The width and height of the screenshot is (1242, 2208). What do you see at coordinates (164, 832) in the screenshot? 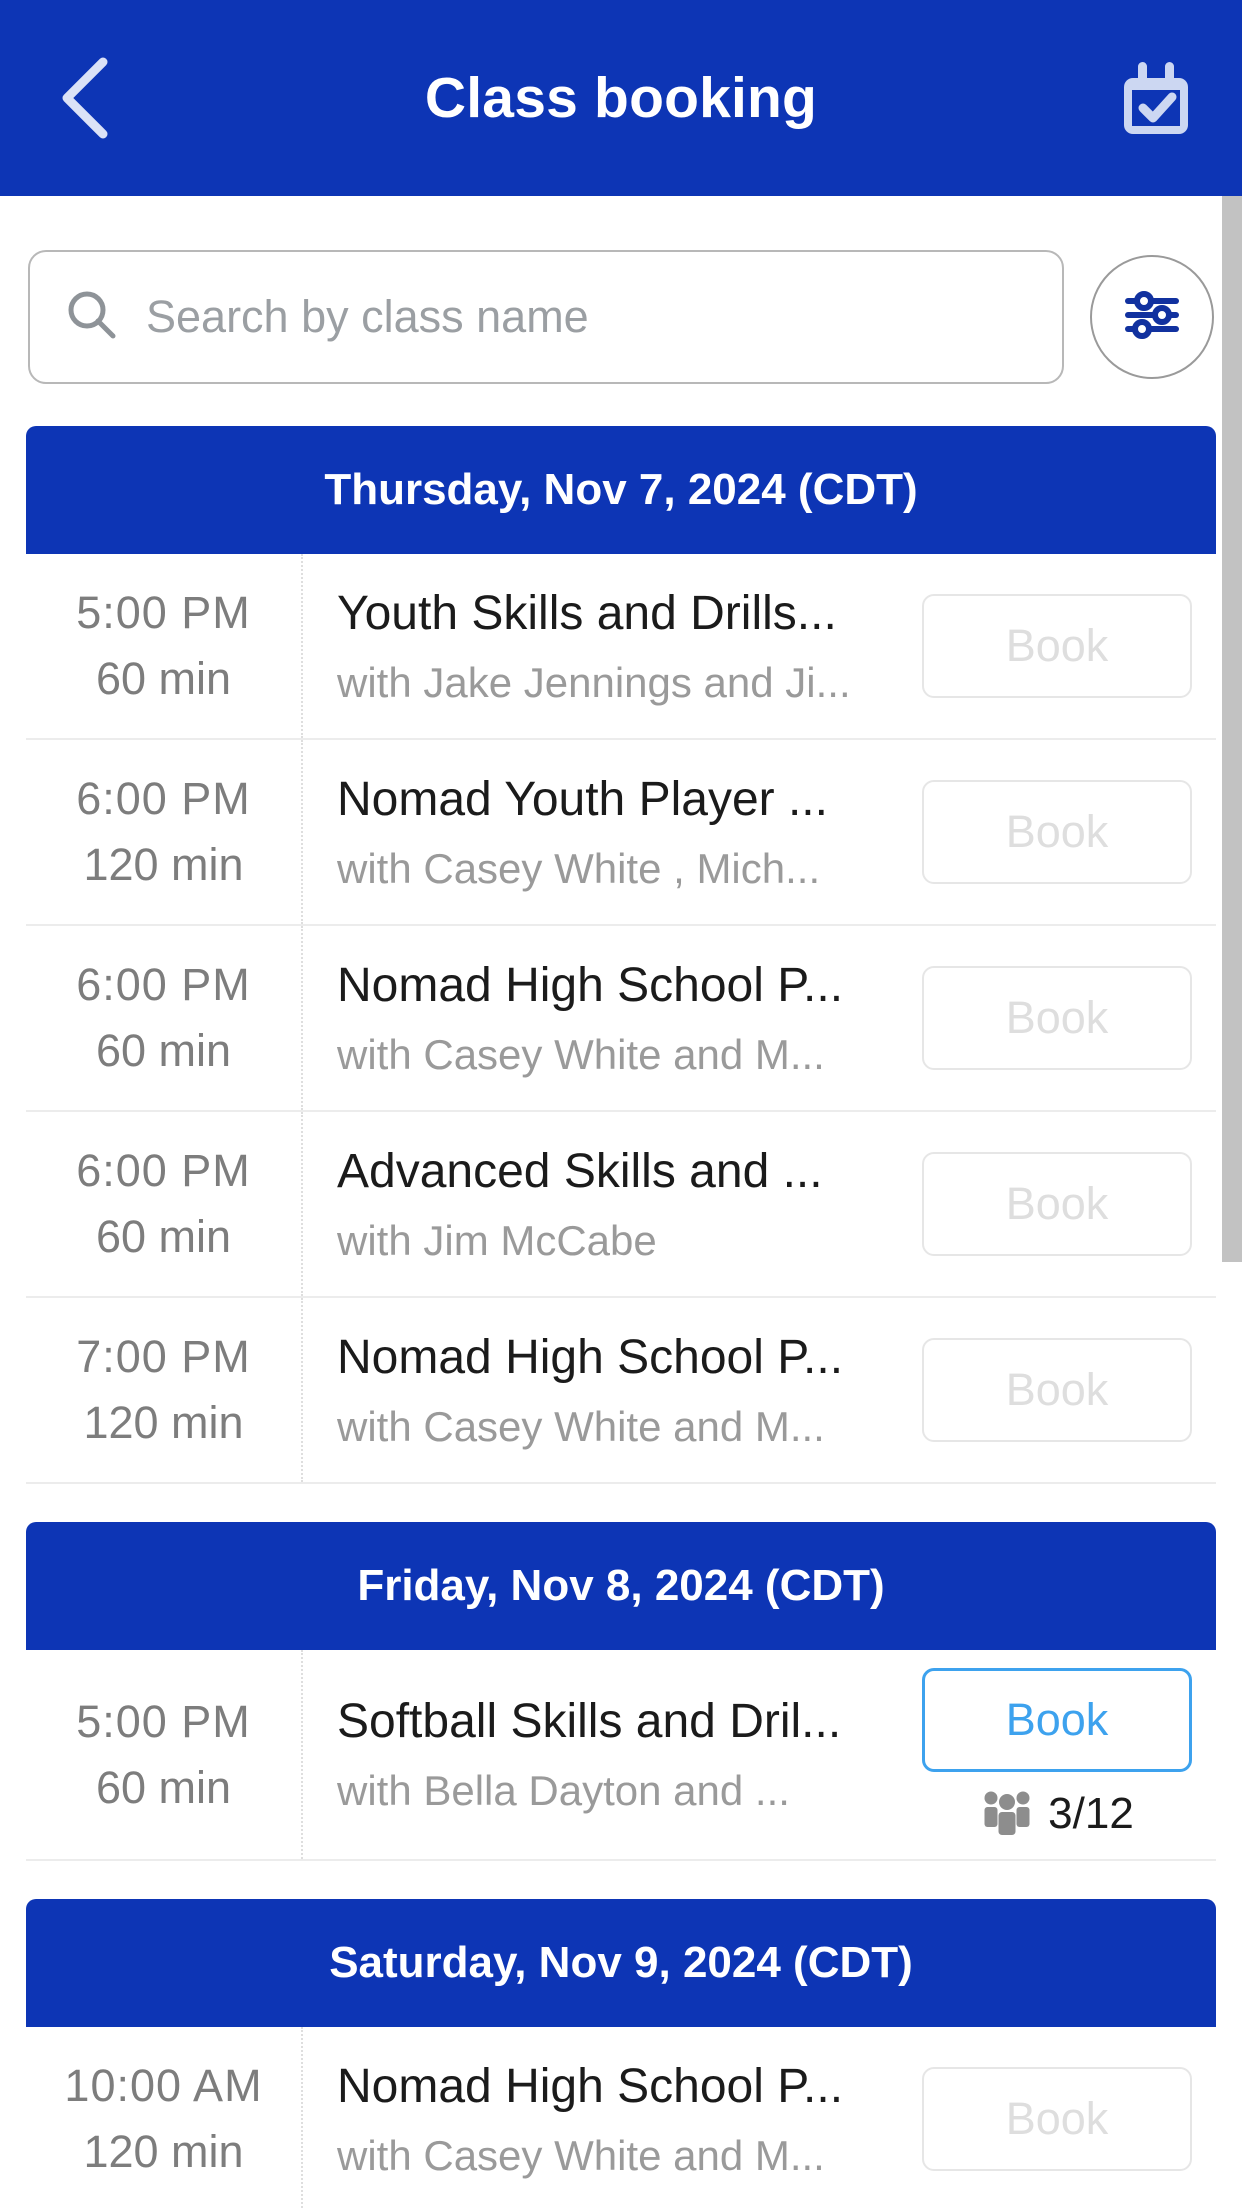
I see `class-time-cell: 6:00 PM 120 min` at bounding box center [164, 832].